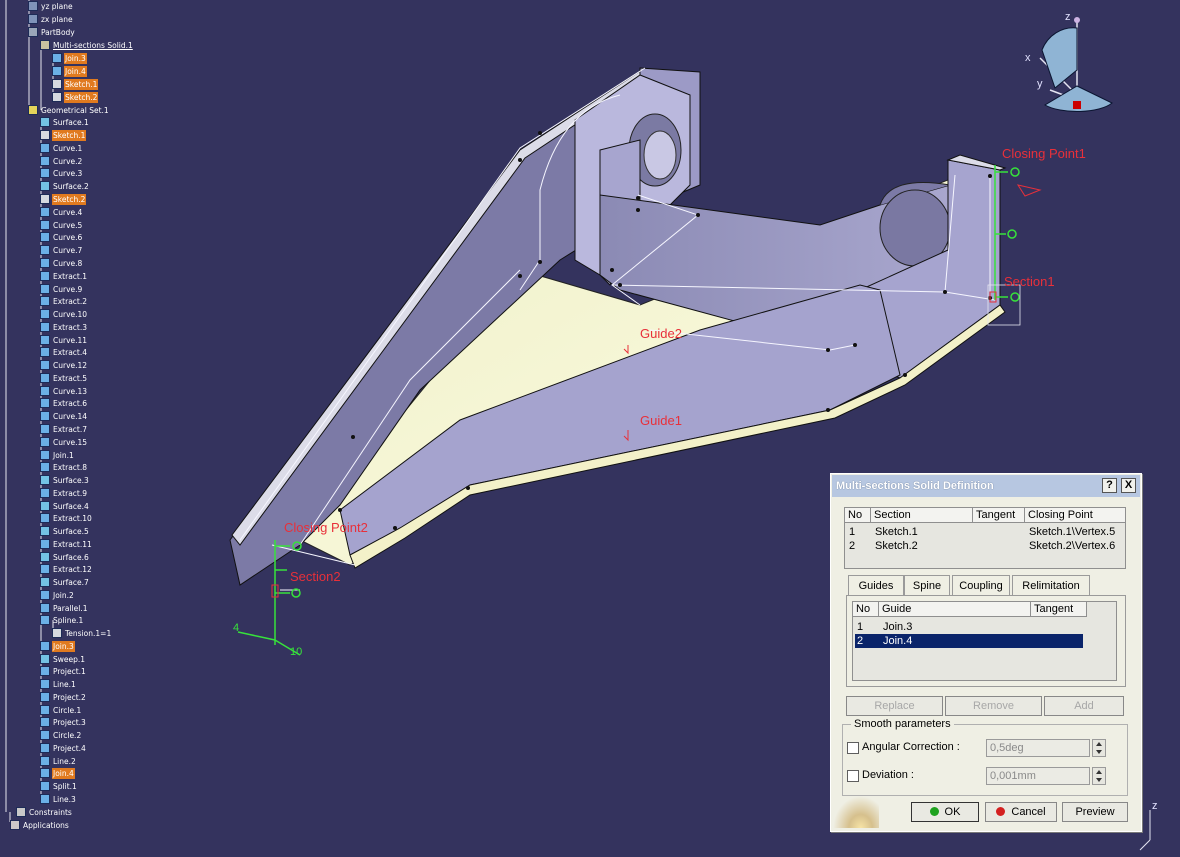 Image resolution: width=1180 pixels, height=857 pixels. What do you see at coordinates (61, 289) in the screenshot?
I see `tree-node: Curve.9` at bounding box center [61, 289].